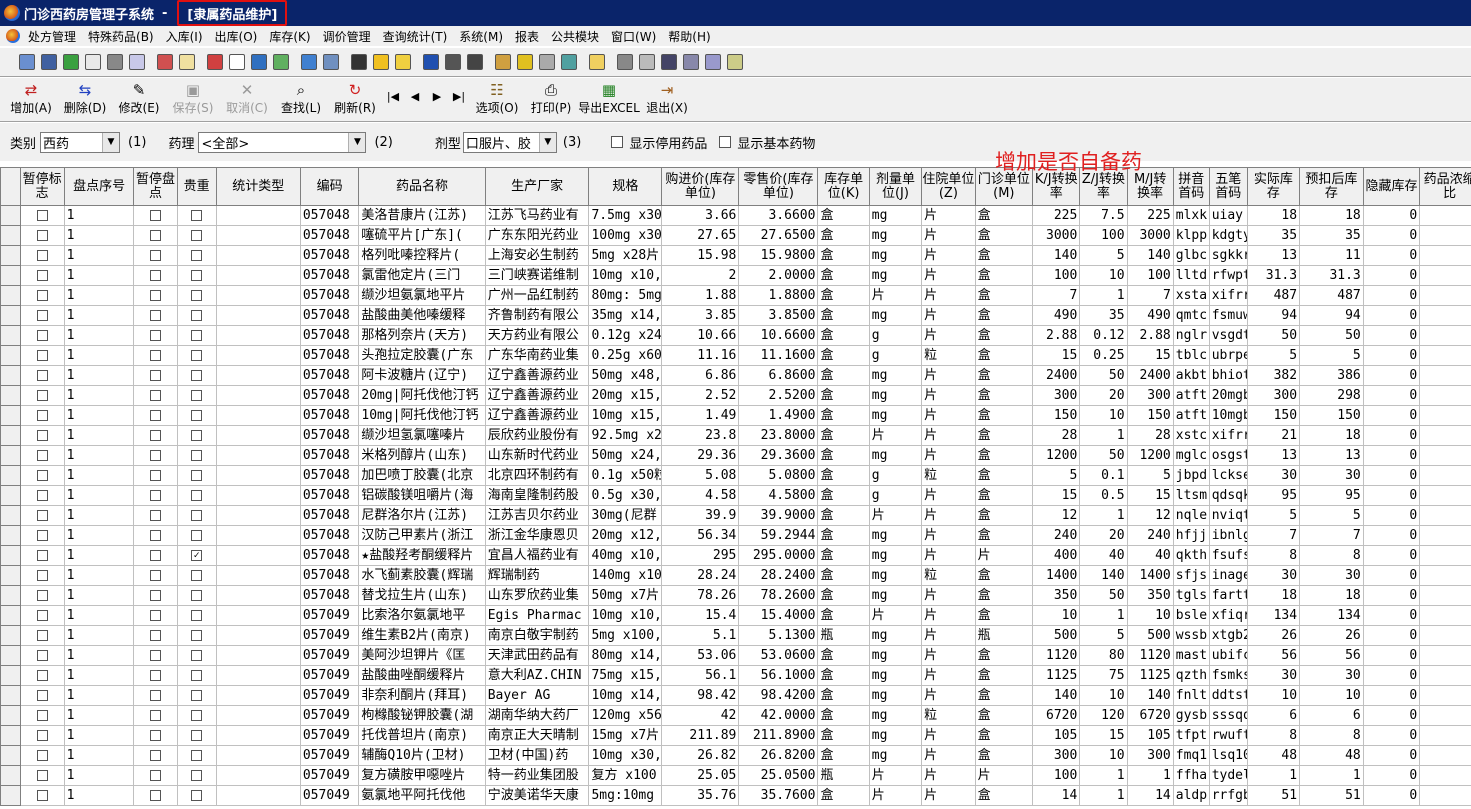 Image resolution: width=1471 pixels, height=809 pixels. Describe the element at coordinates (1331, 495) in the screenshot. I see `after-hold-stock-cell: 95` at that location.